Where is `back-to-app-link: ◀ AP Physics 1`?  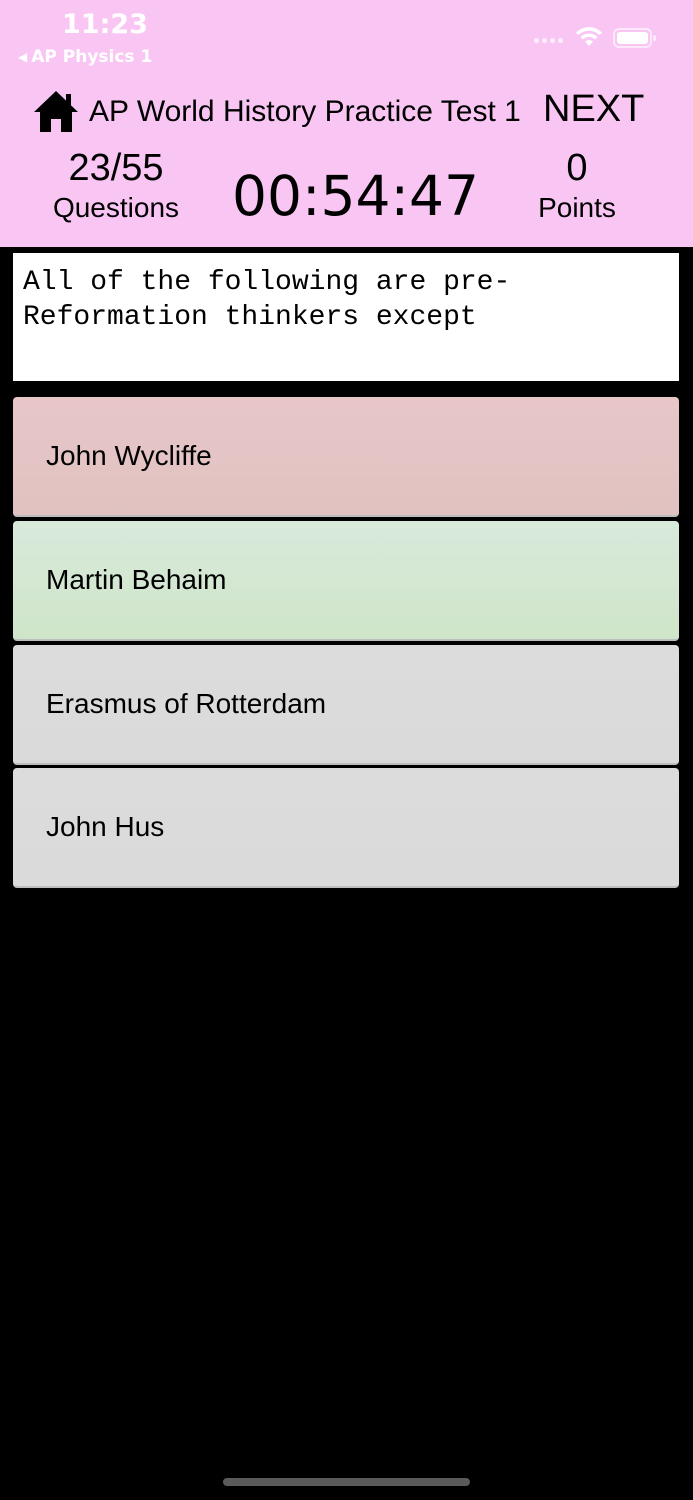 back-to-app-link: ◀ AP Physics 1 is located at coordinates (85, 57).